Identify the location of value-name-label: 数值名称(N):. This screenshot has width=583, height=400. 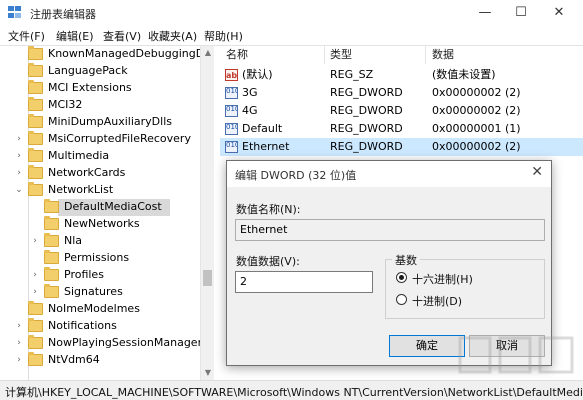
(268, 209).